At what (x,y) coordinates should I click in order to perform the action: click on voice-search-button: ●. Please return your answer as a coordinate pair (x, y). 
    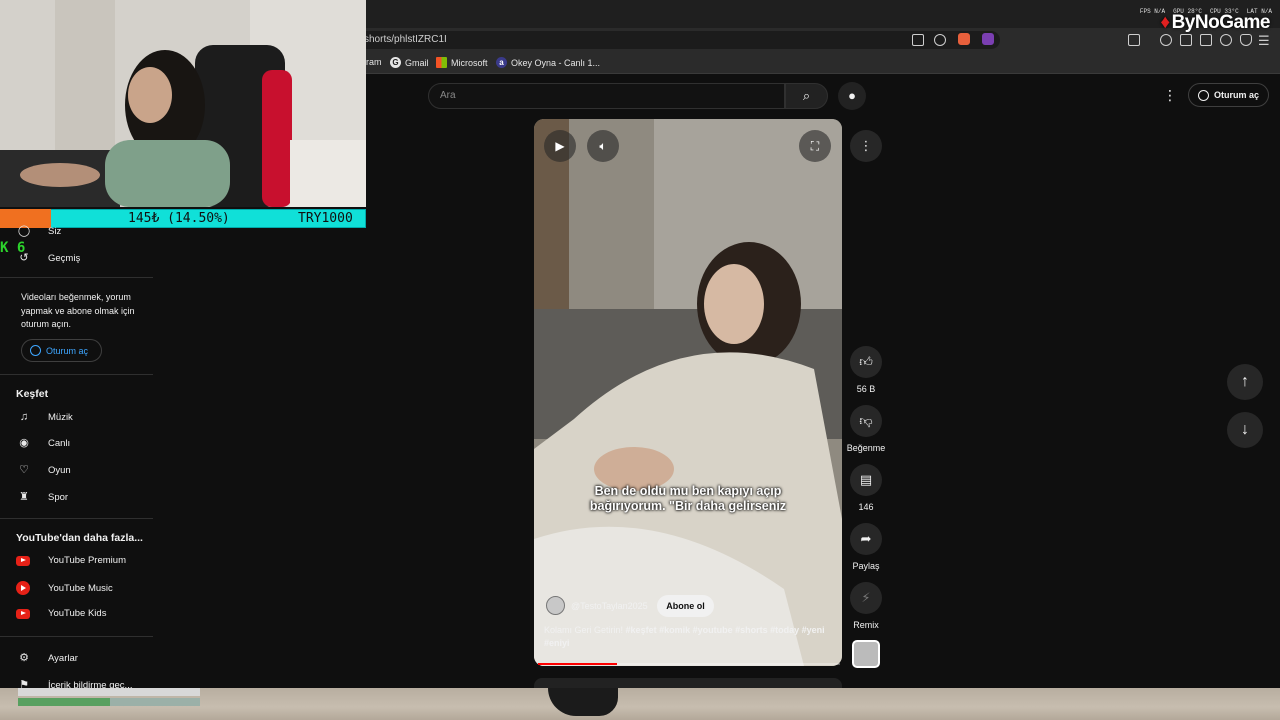
    Looking at the image, I should click on (852, 96).